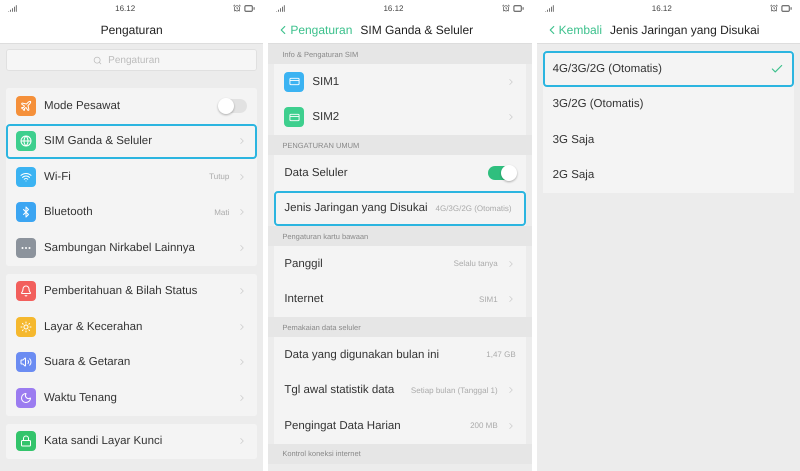 Image resolution: width=800 pixels, height=471 pixels. Describe the element at coordinates (668, 68) in the screenshot. I see `network-option: 4G/3G/2G (Otomatis)` at that location.